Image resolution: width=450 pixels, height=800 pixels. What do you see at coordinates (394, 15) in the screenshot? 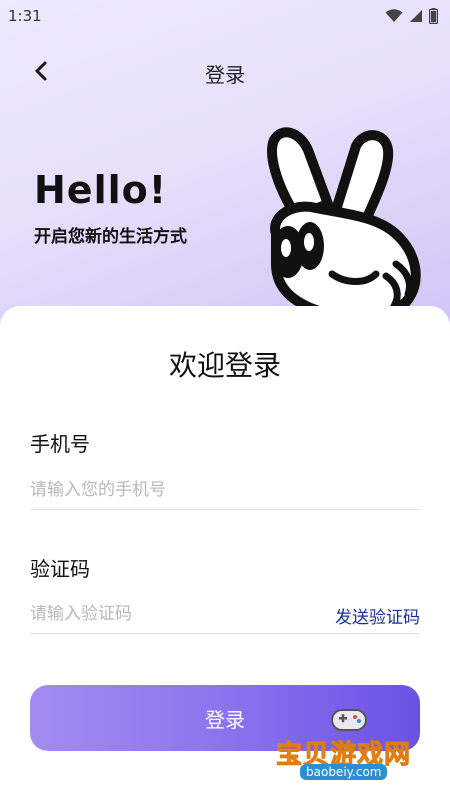
I see `wifi-icon` at bounding box center [394, 15].